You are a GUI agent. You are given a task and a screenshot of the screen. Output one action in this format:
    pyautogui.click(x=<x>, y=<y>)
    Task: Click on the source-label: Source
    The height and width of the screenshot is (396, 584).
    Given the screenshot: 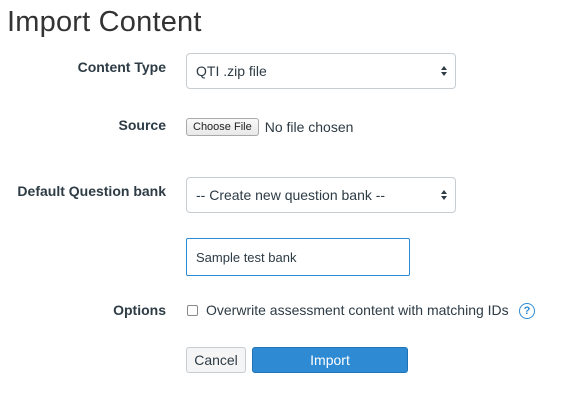 What is the action you would take?
    pyautogui.click(x=142, y=125)
    